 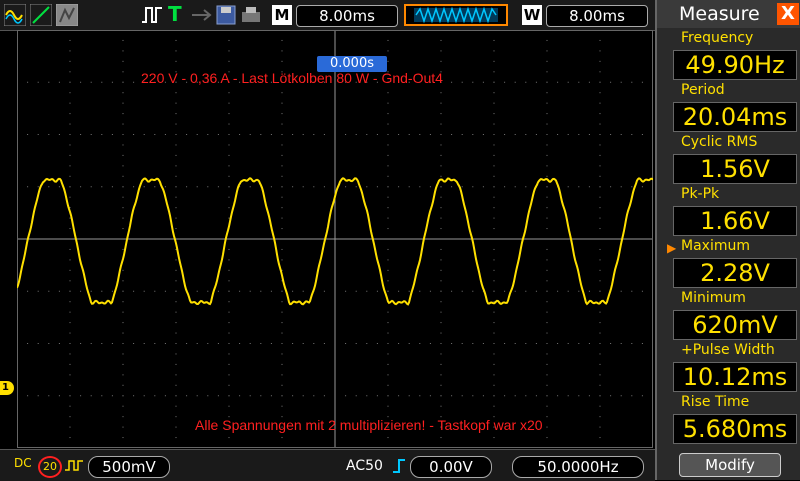 I want to click on trigger-mode: AC50, so click(x=364, y=466).